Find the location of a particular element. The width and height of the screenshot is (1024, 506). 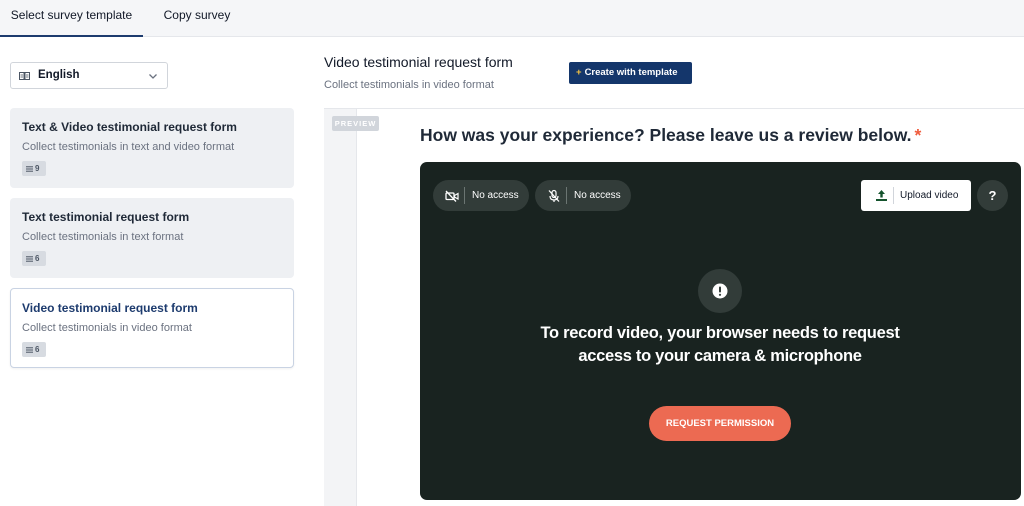

alert-icon is located at coordinates (720, 291).